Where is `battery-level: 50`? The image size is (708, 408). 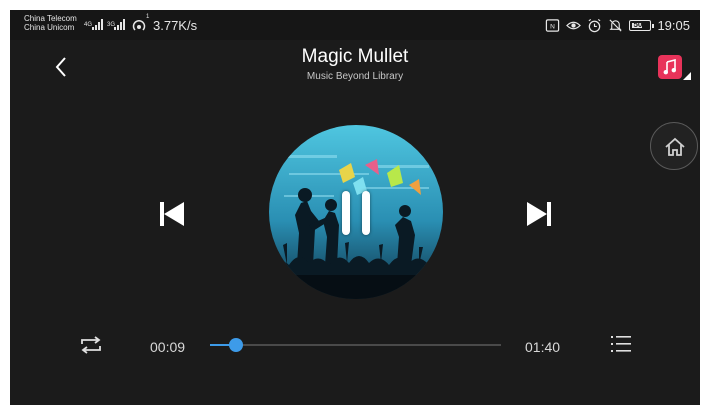
battery-level: 50 is located at coordinates (638, 24).